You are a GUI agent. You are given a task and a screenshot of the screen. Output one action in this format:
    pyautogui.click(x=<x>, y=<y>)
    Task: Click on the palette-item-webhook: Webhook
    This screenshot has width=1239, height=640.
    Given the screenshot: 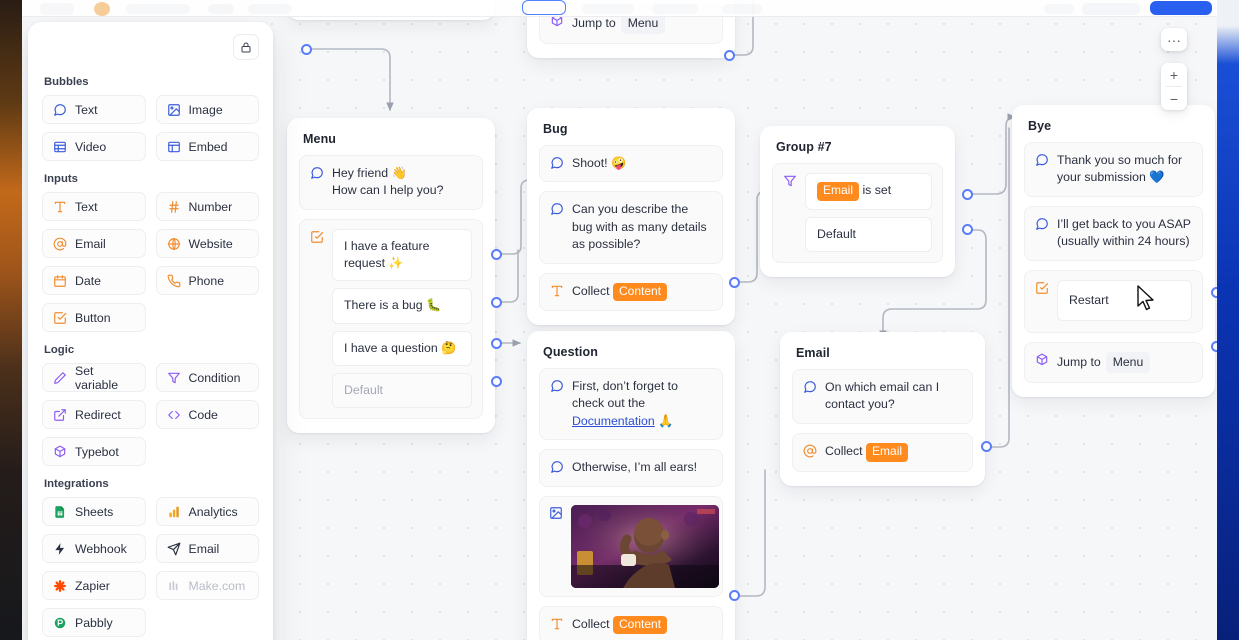 What is the action you would take?
    pyautogui.click(x=94, y=548)
    